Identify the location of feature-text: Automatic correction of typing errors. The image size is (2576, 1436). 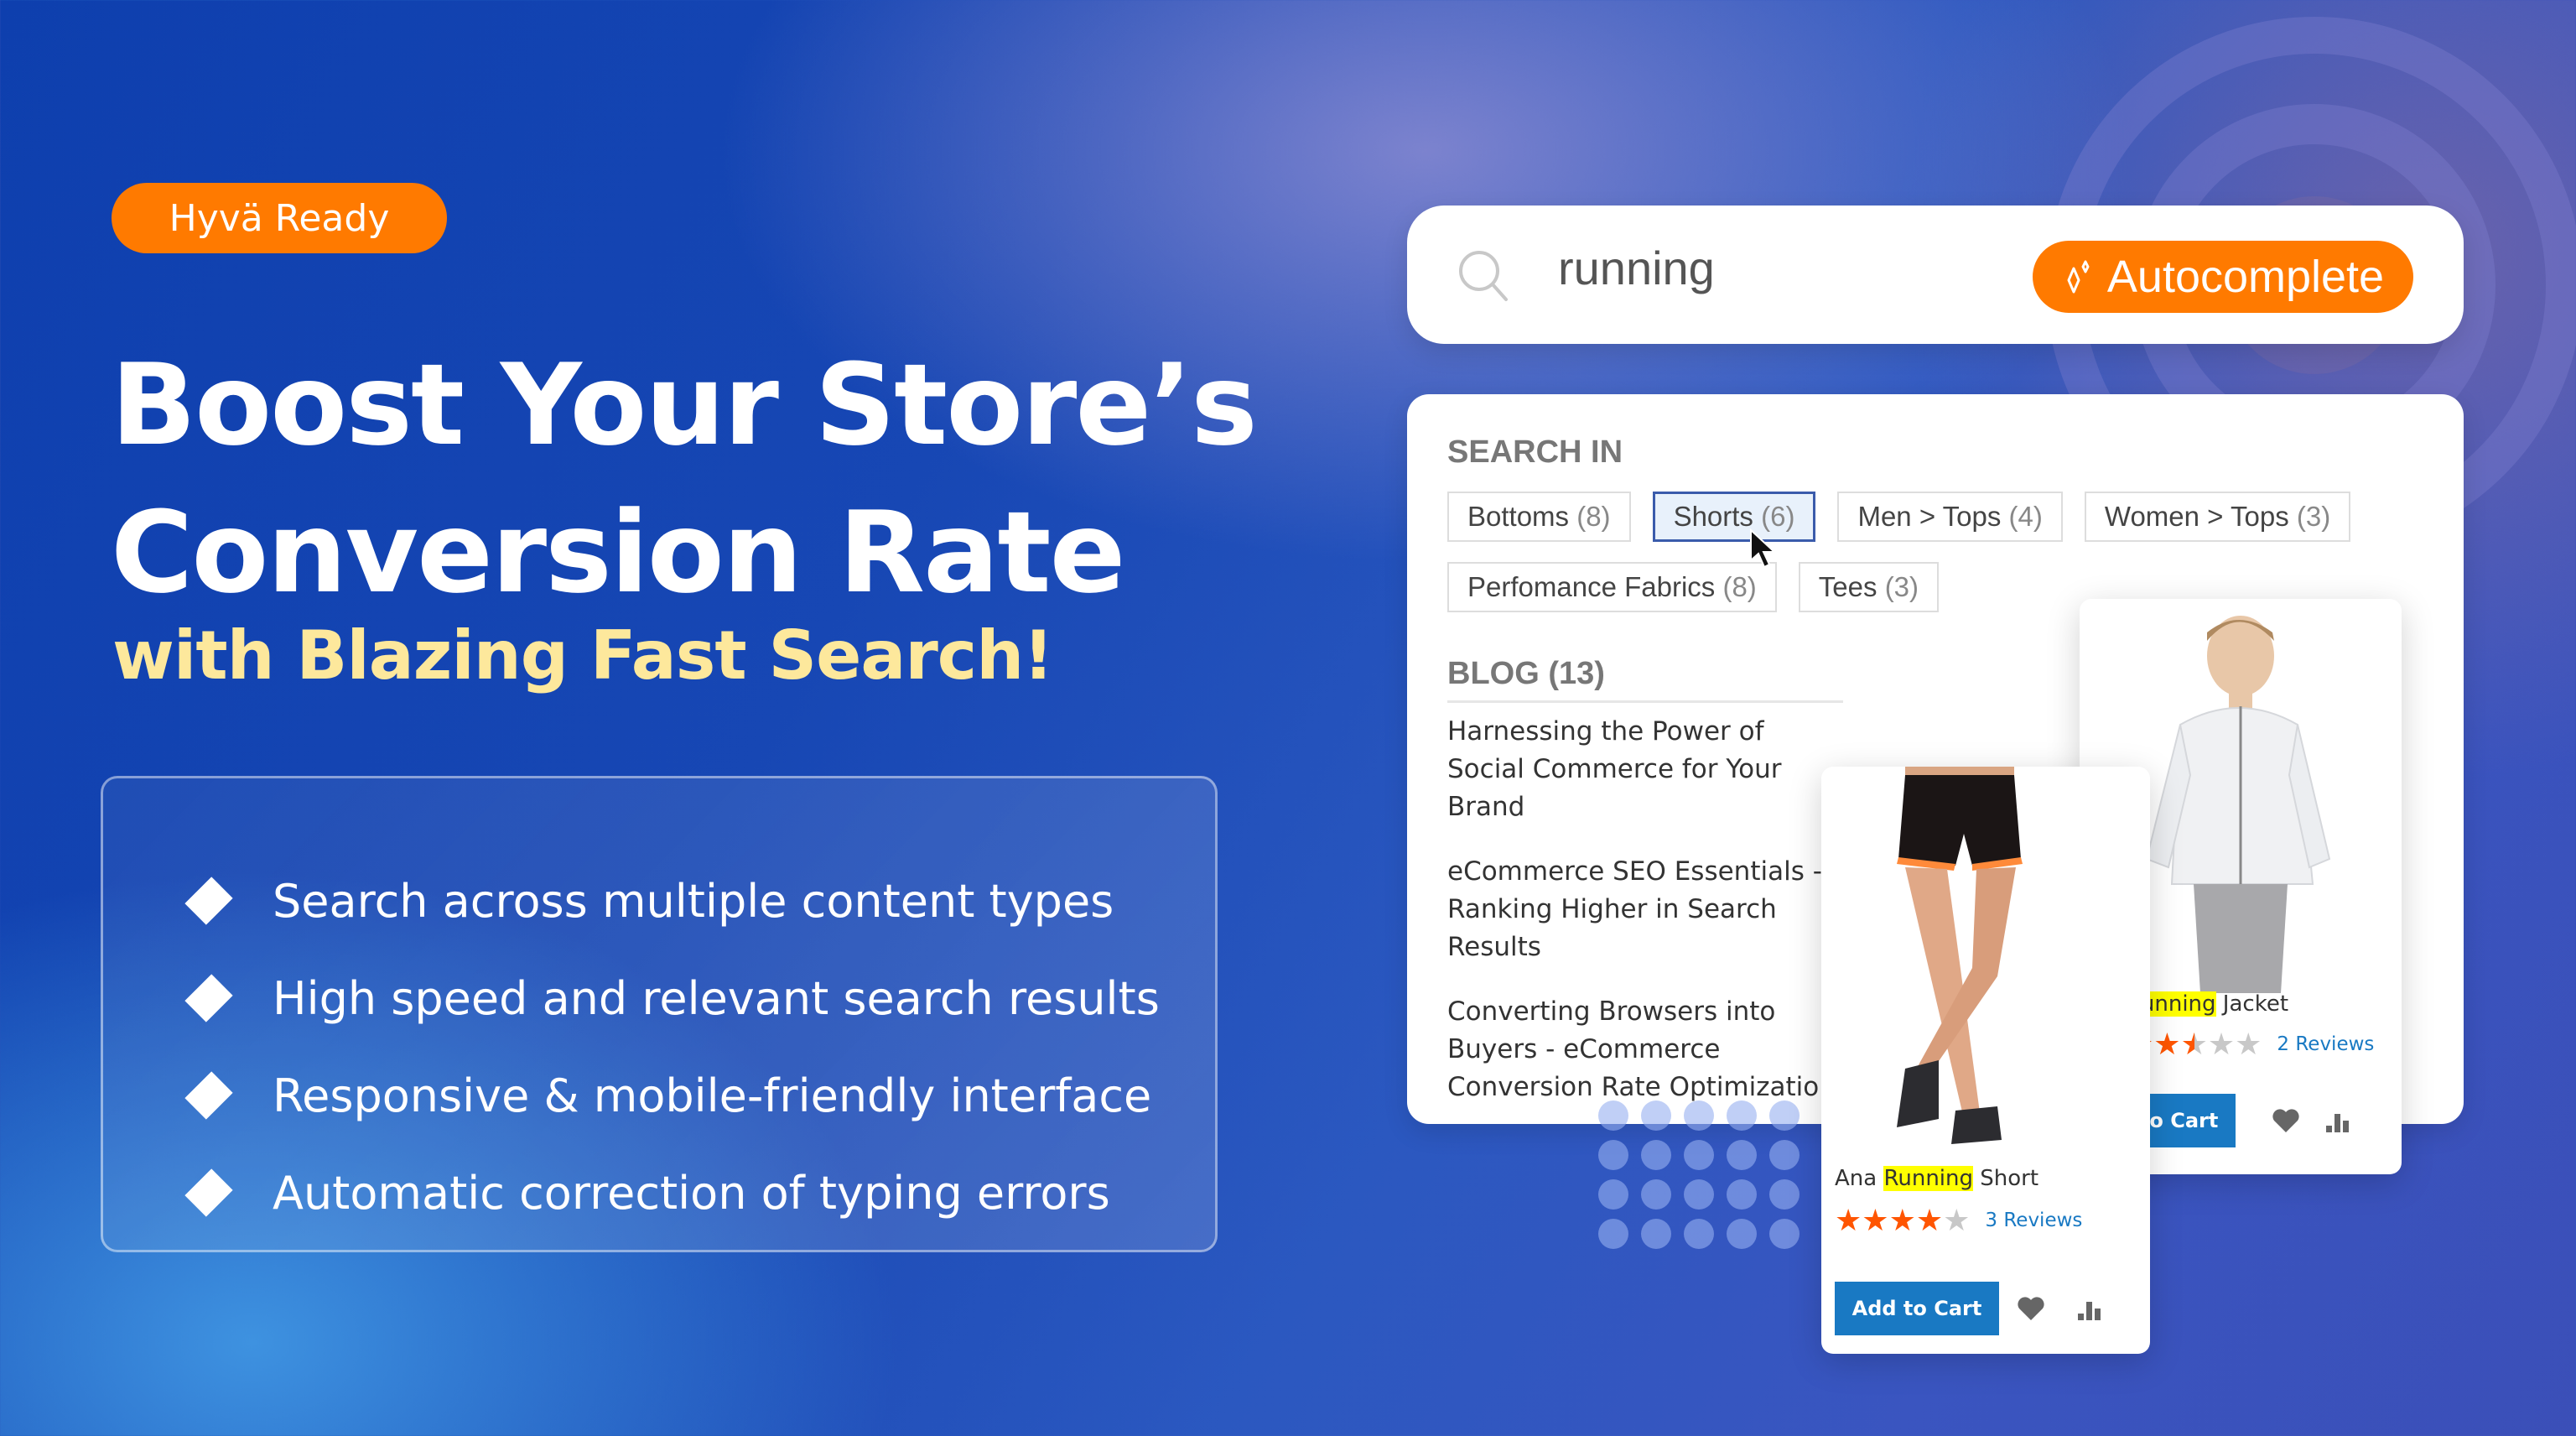
(691, 1193).